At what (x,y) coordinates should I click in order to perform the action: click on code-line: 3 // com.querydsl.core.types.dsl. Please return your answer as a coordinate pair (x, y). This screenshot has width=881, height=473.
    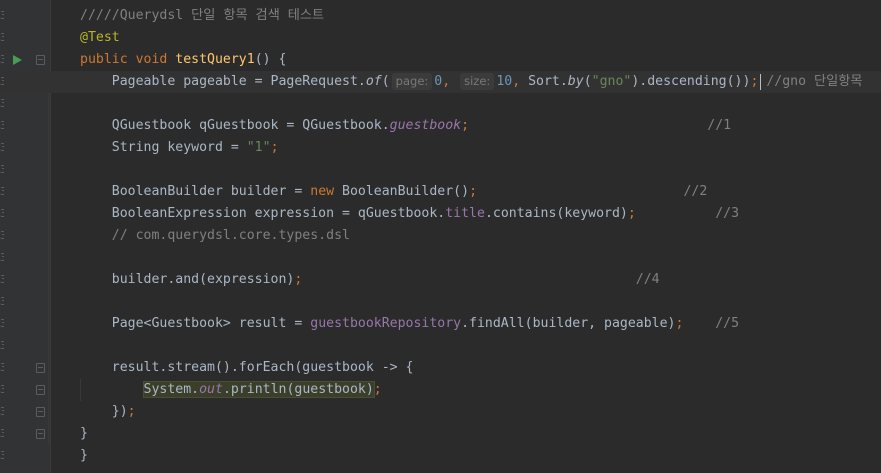
    Looking at the image, I should click on (440, 236).